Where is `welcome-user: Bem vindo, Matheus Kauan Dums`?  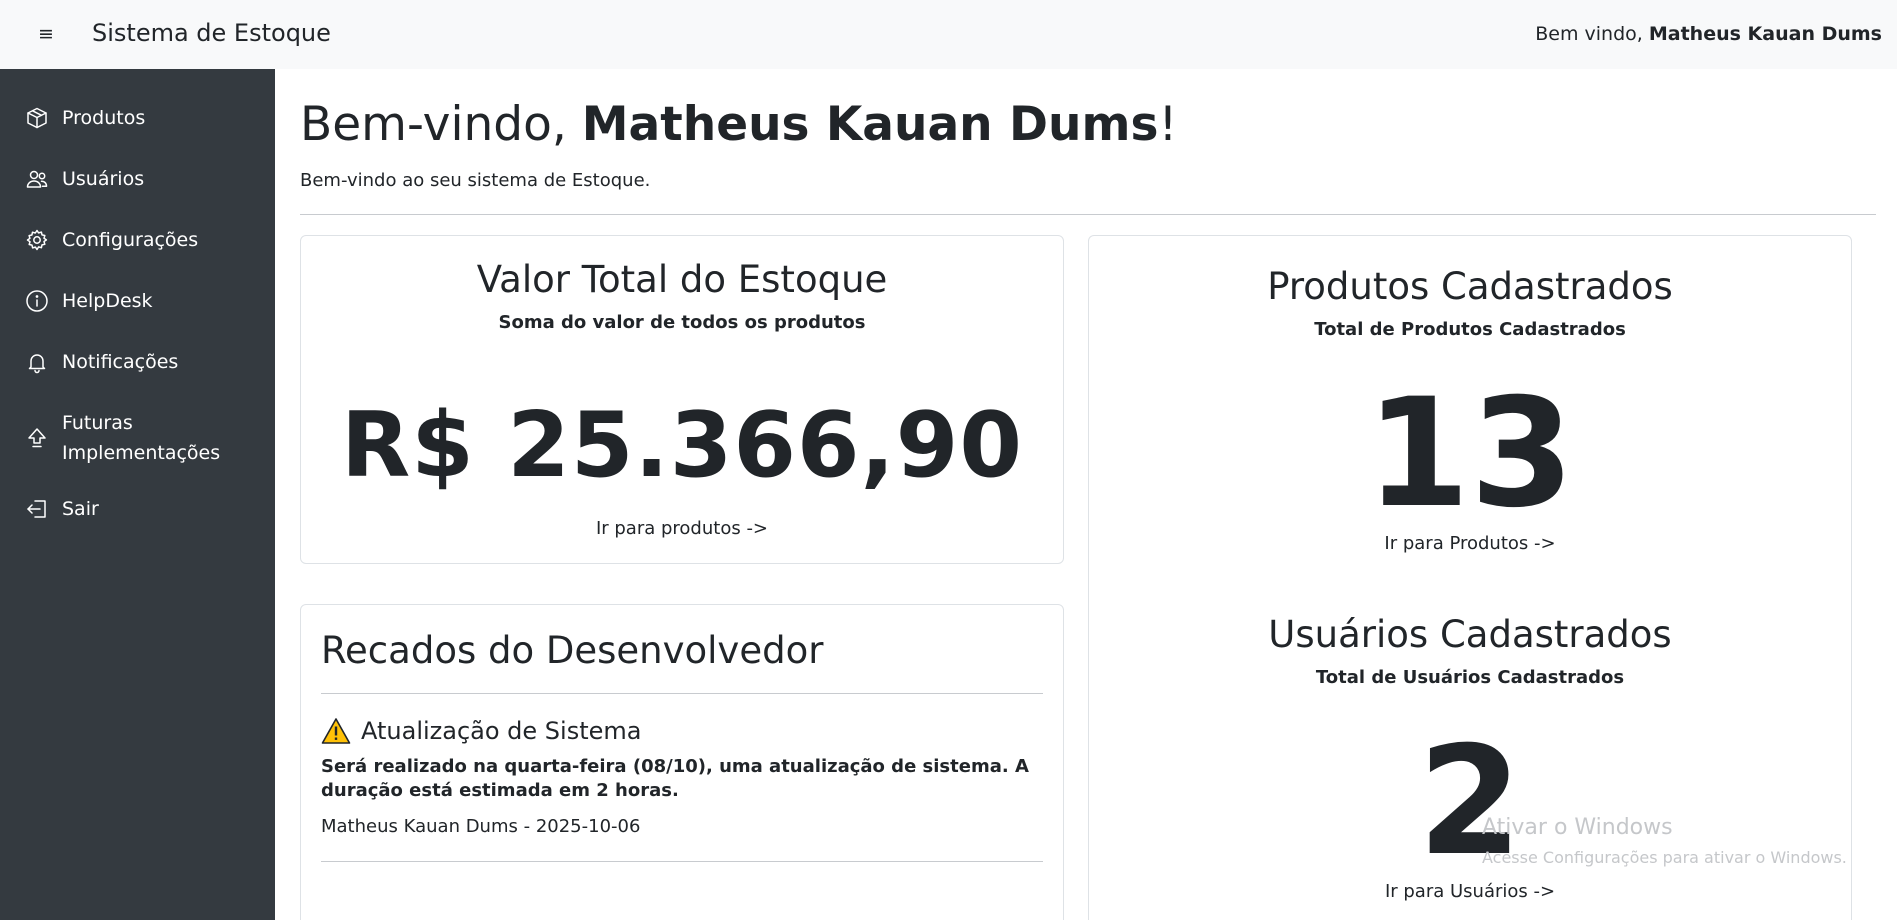
welcome-user: Bem vindo, Matheus Kauan Dums is located at coordinates (1708, 34).